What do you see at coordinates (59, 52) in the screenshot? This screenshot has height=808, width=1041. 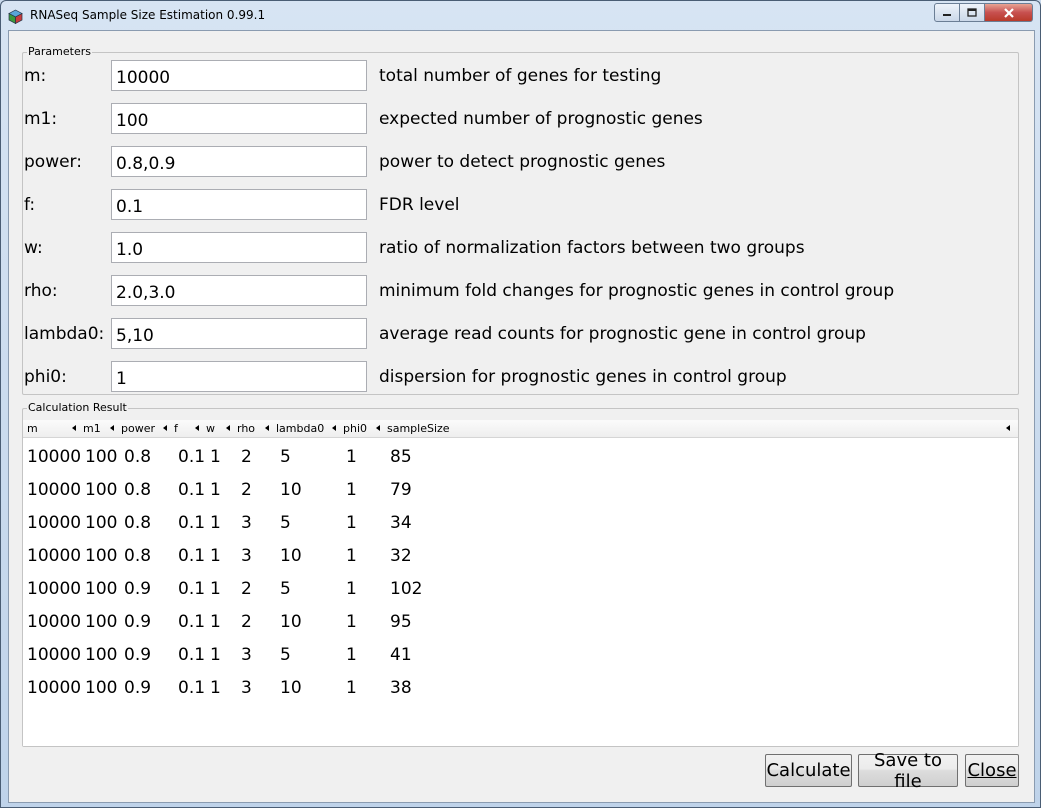 I see `parameters-title: Parameters` at bounding box center [59, 52].